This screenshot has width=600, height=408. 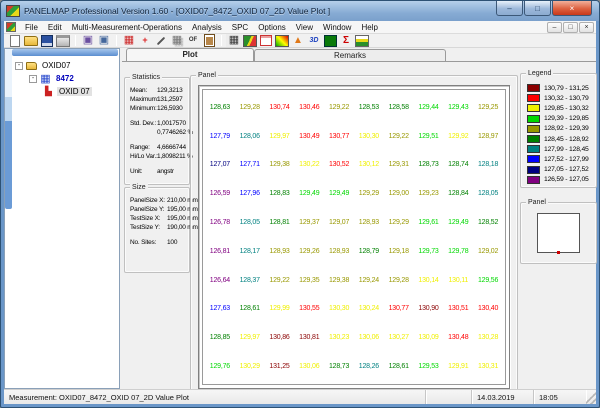 What do you see at coordinates (67, 65) in the screenshot?
I see `tree-item-oxid07: - OXID07` at bounding box center [67, 65].